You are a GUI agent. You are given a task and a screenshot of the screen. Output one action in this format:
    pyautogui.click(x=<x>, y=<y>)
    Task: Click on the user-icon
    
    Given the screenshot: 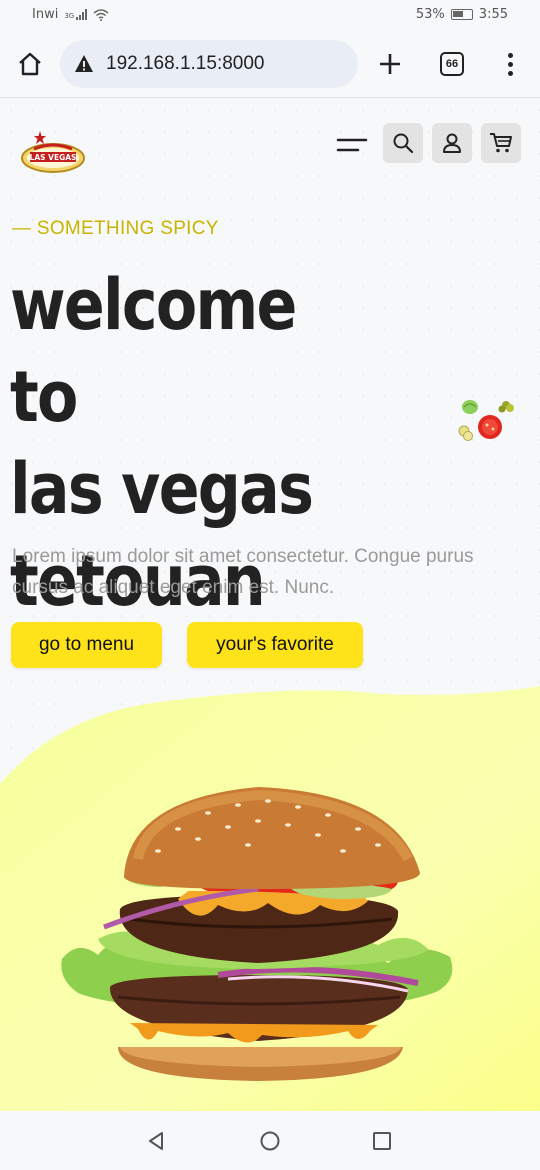 What is the action you would take?
    pyautogui.click(x=452, y=143)
    